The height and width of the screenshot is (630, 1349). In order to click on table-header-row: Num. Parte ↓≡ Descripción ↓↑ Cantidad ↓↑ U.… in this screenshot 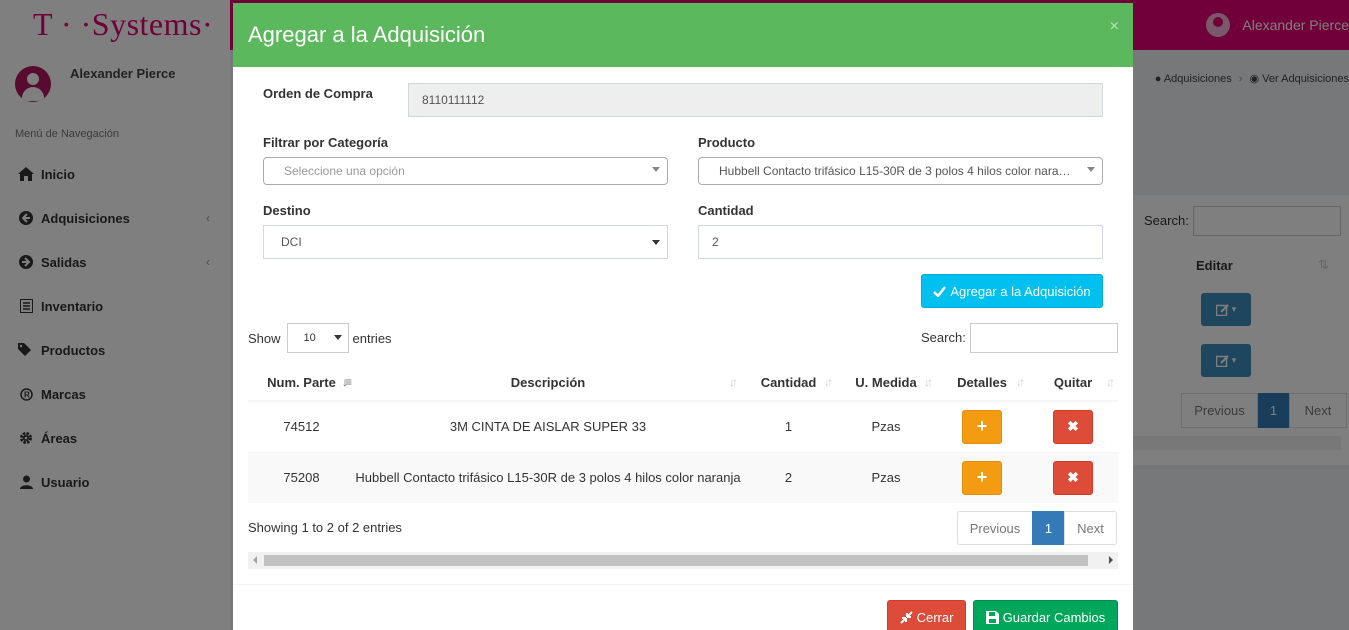, I will do `click(683, 383)`.